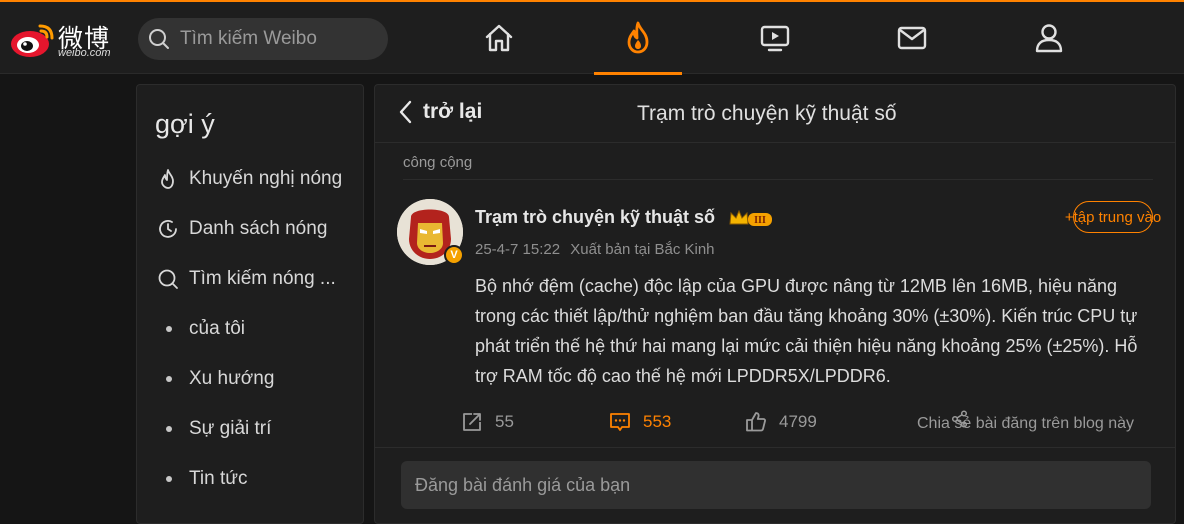 Image resolution: width=1184 pixels, height=524 pixels. Describe the element at coordinates (487, 422) in the screenshot. I see `repost-button: 55` at that location.